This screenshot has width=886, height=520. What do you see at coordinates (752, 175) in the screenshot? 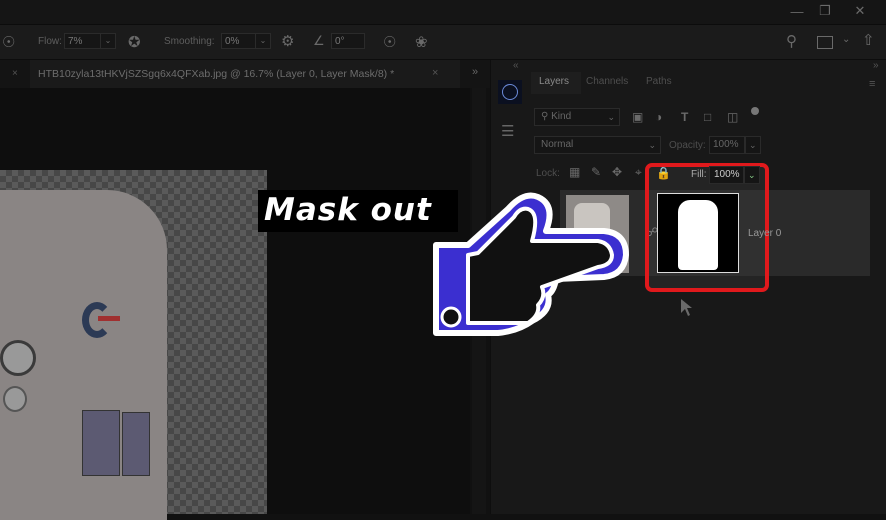
I see `fill-dropdown: ⌄` at bounding box center [752, 175].